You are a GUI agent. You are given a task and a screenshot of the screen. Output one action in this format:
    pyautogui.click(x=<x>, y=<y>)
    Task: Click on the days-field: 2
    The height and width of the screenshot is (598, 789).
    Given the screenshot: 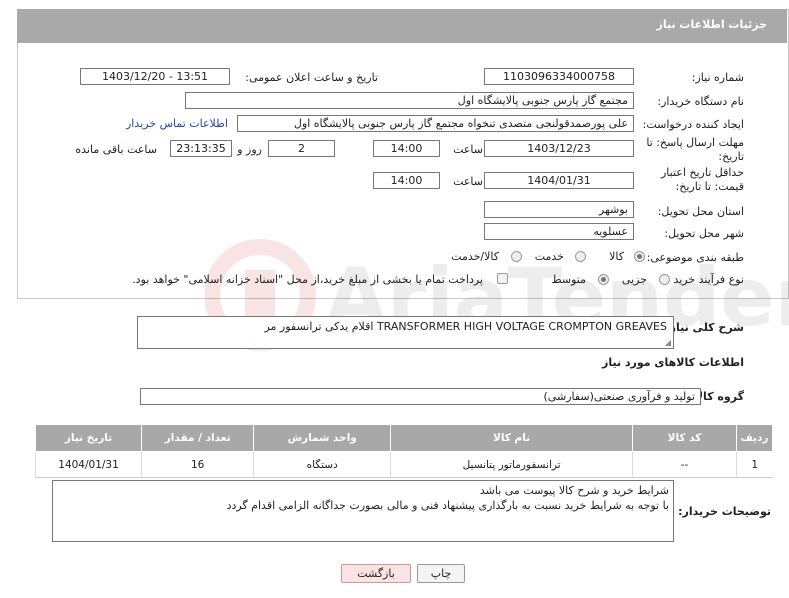 What is the action you would take?
    pyautogui.click(x=301, y=148)
    